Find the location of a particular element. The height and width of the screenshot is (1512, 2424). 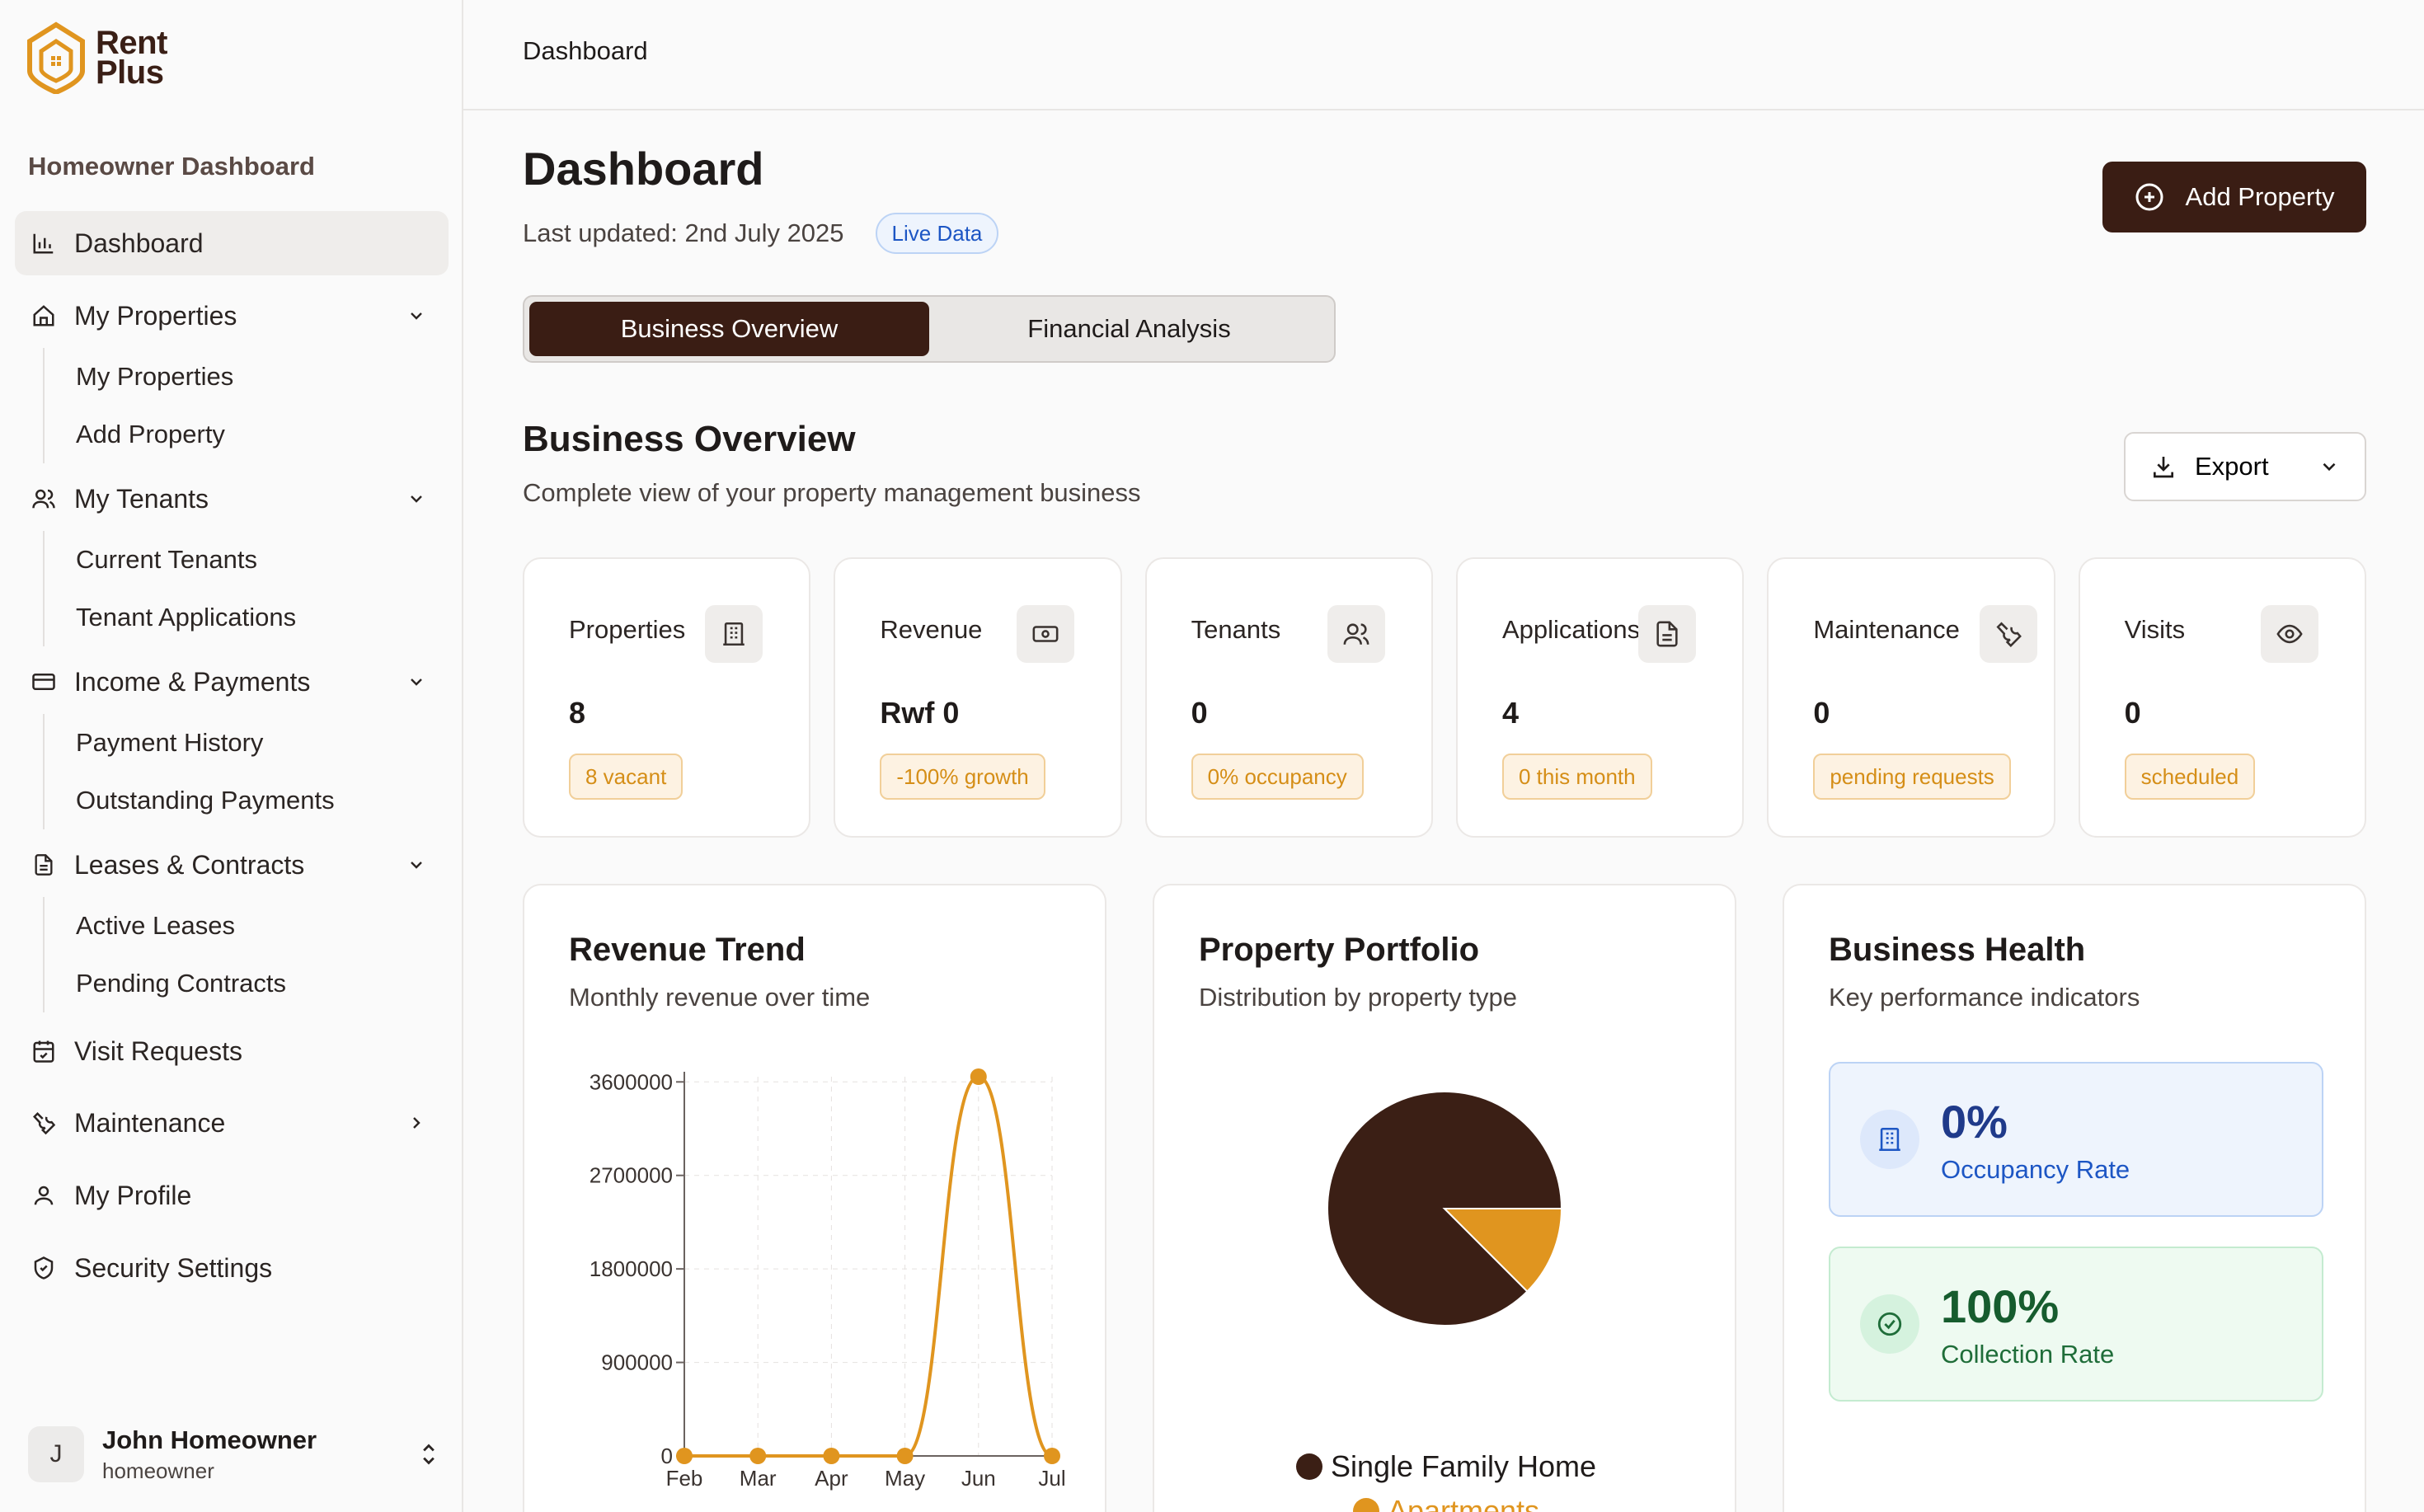

brand-name: Rent Plus is located at coordinates (131, 57).